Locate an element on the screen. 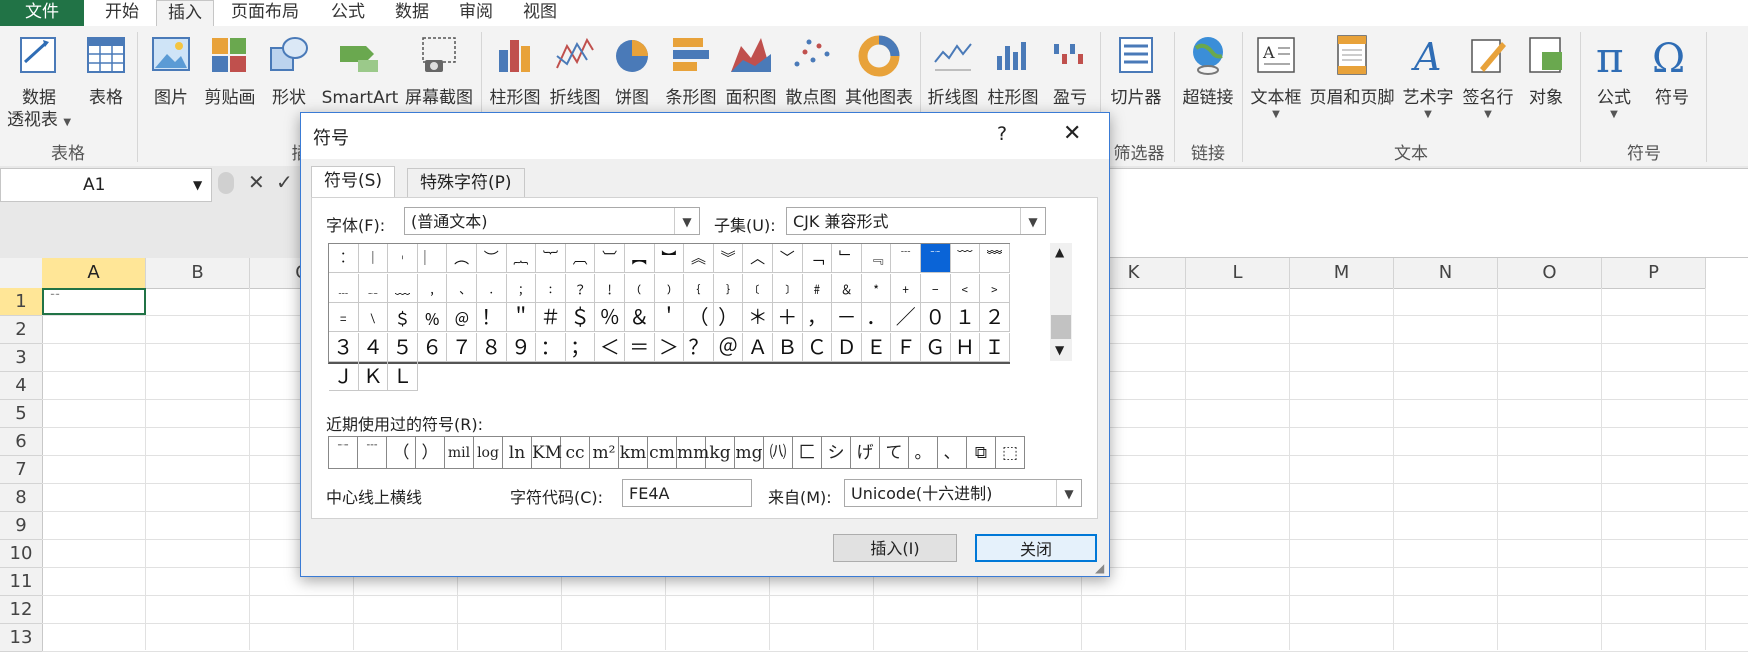  close-button: 关闭 is located at coordinates (1036, 548).